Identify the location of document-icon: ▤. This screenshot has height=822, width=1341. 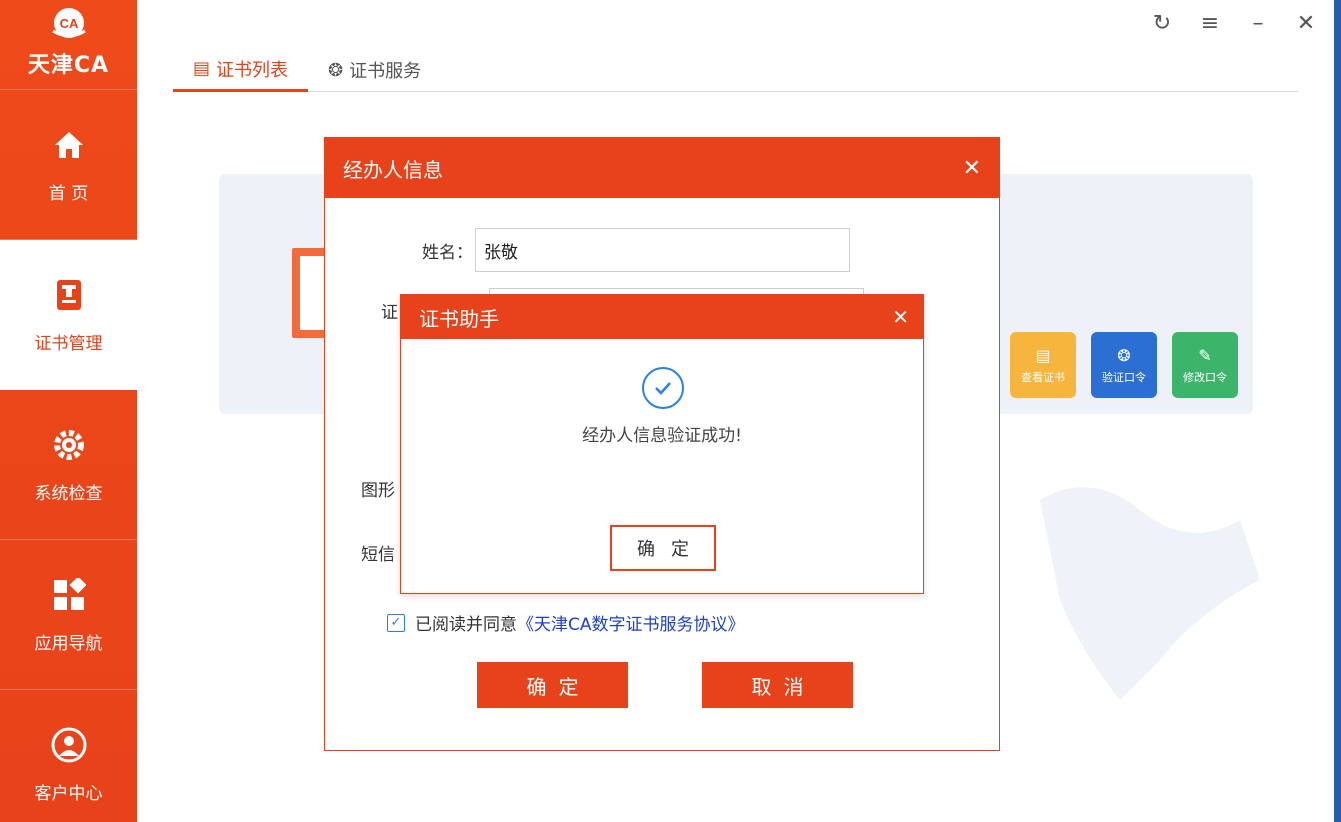
(1043, 355).